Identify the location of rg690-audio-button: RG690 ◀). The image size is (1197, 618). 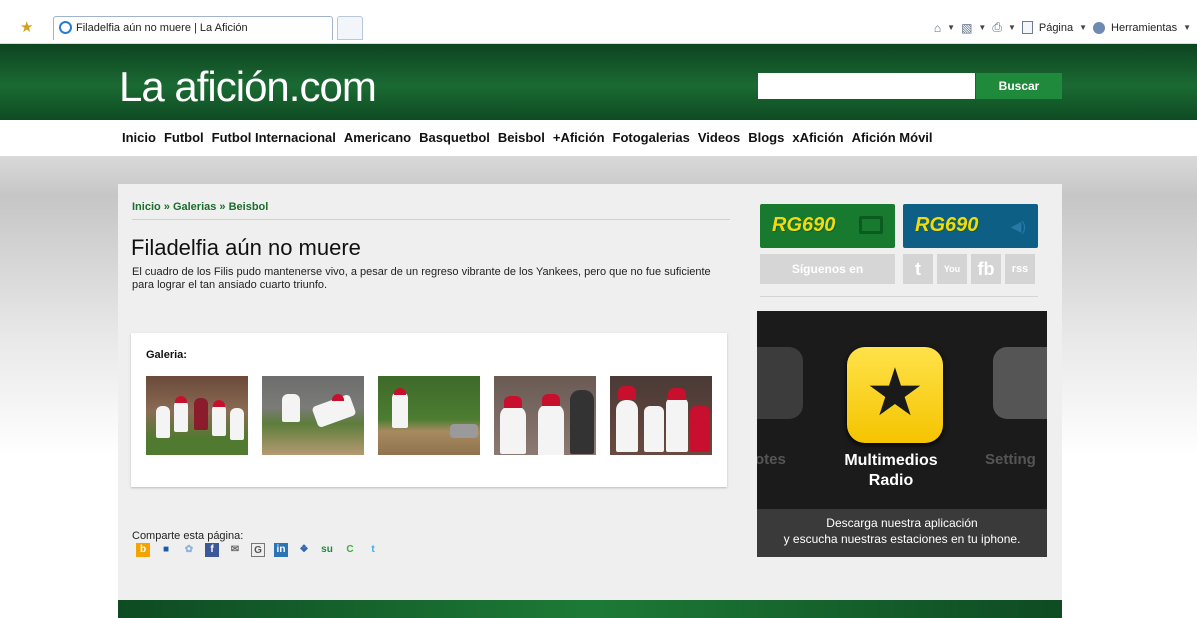
(970, 226).